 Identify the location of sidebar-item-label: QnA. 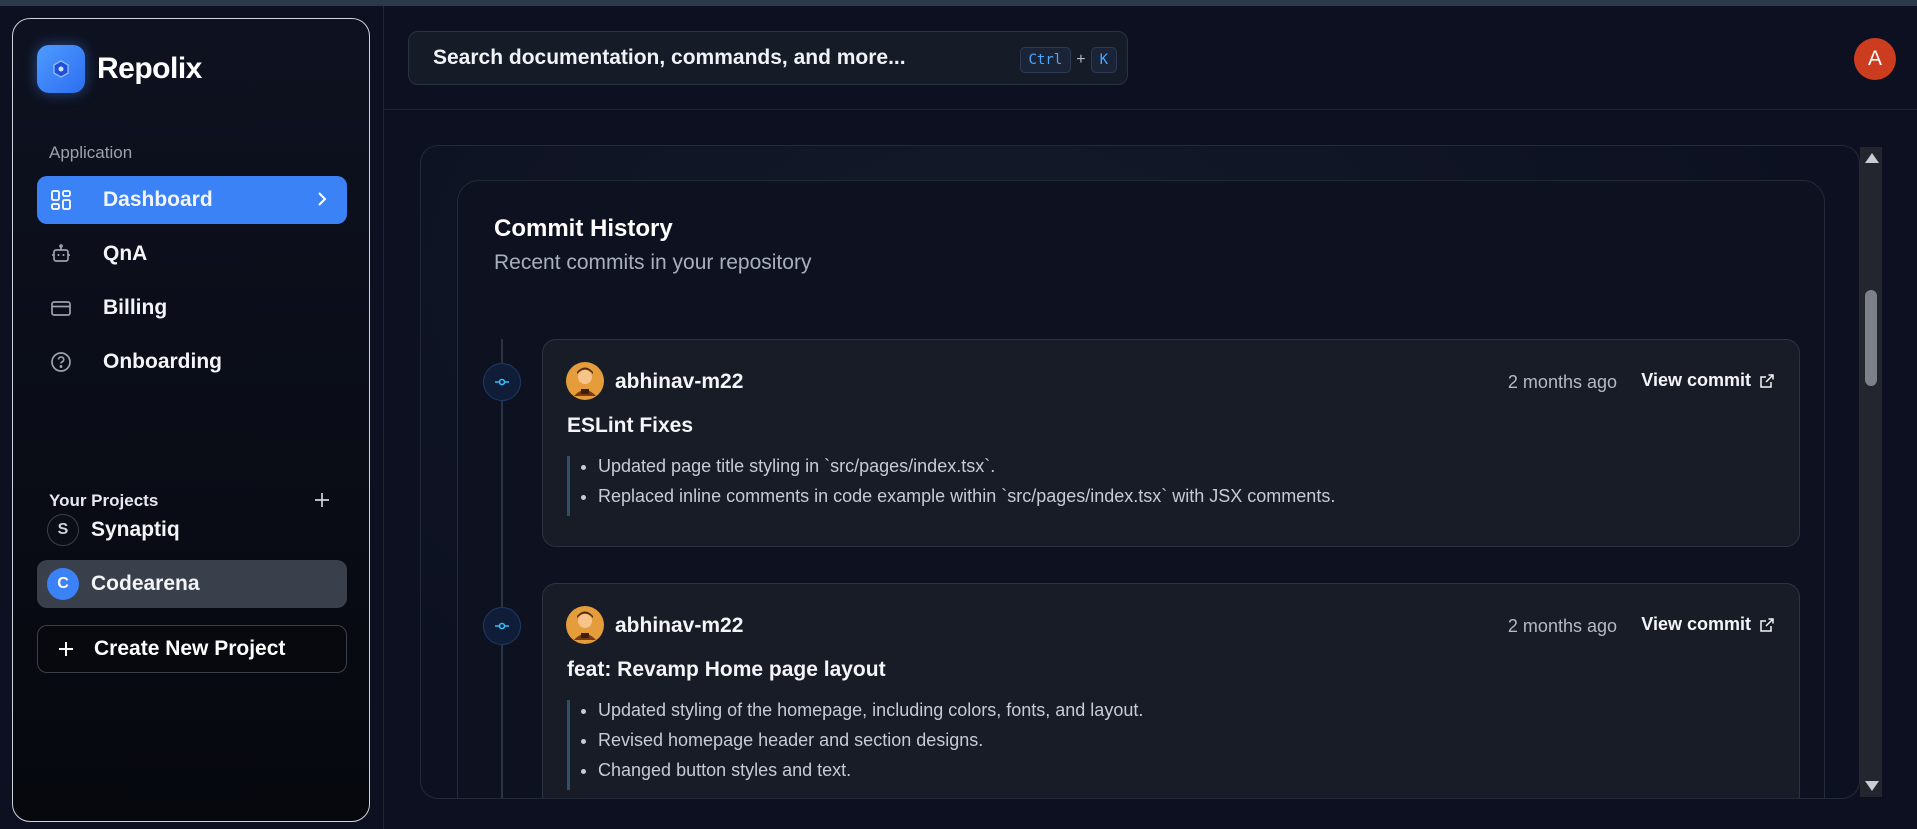
(125, 253).